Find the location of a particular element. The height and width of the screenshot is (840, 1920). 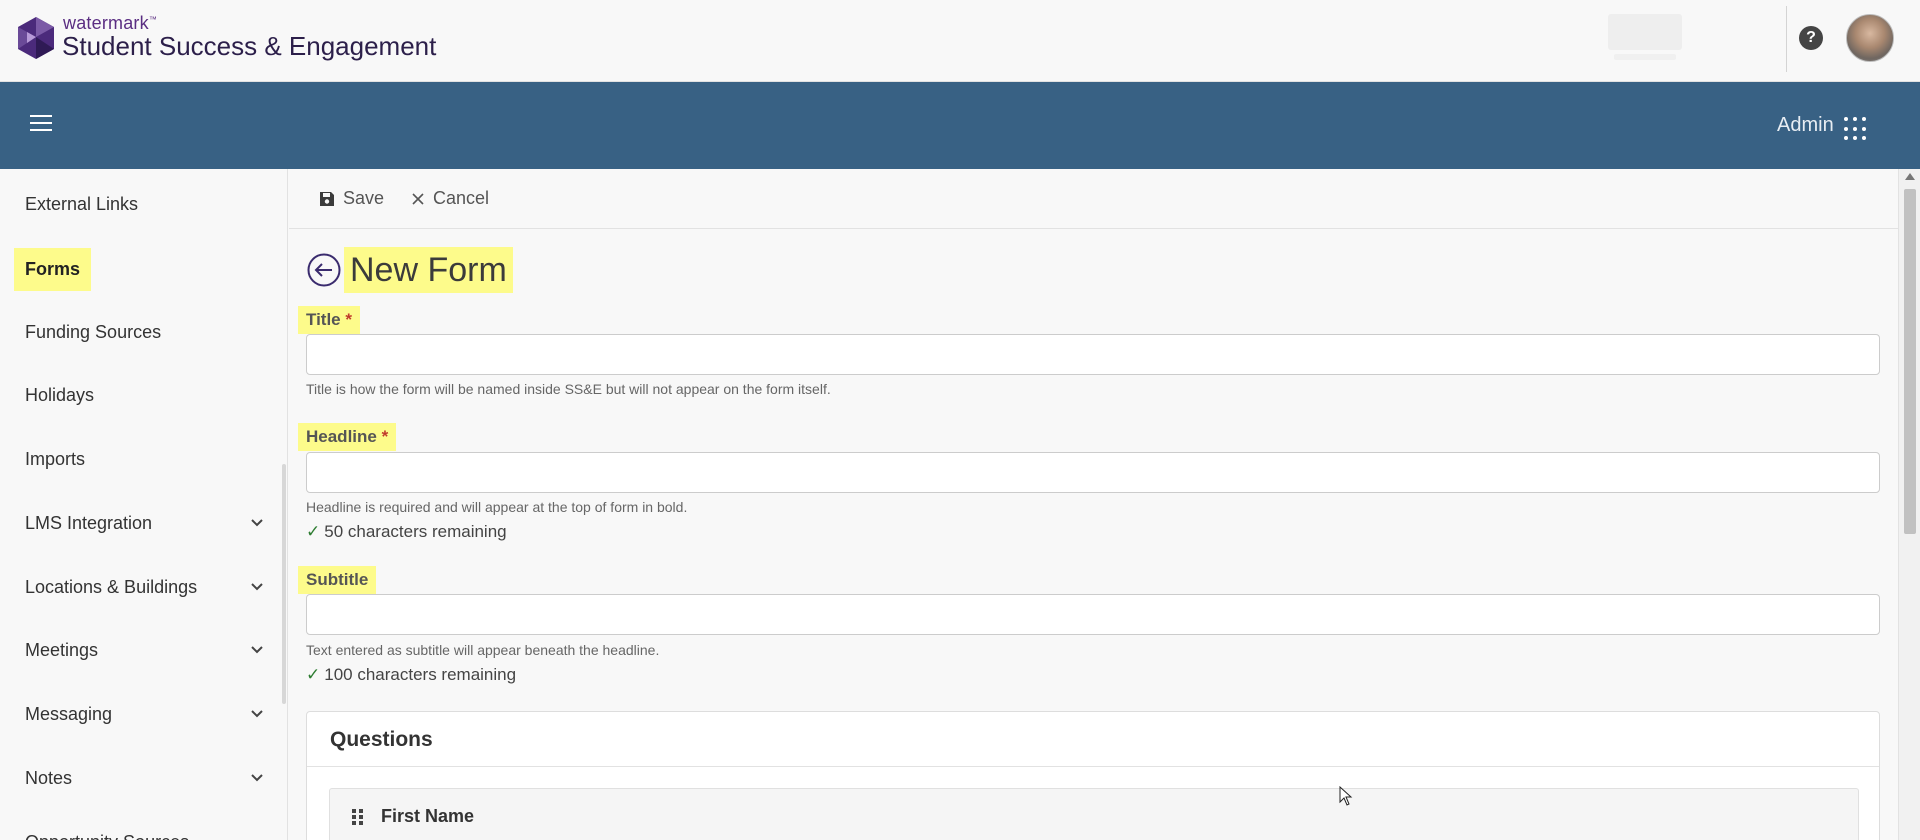

institution-logo-icon is located at coordinates (1645, 37).